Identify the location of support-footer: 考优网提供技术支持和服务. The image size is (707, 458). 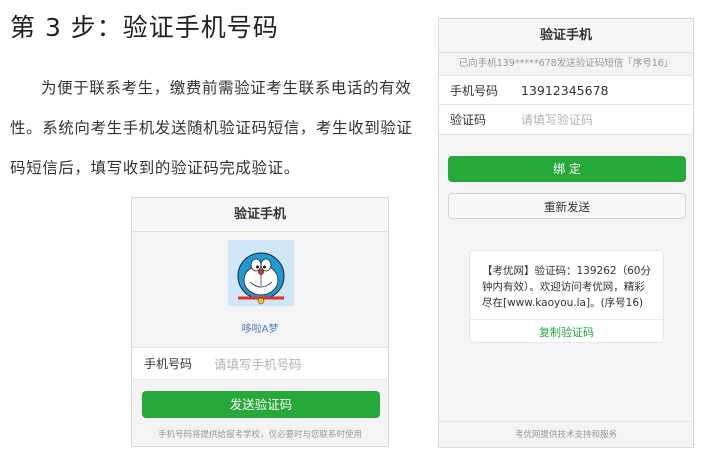
(566, 434).